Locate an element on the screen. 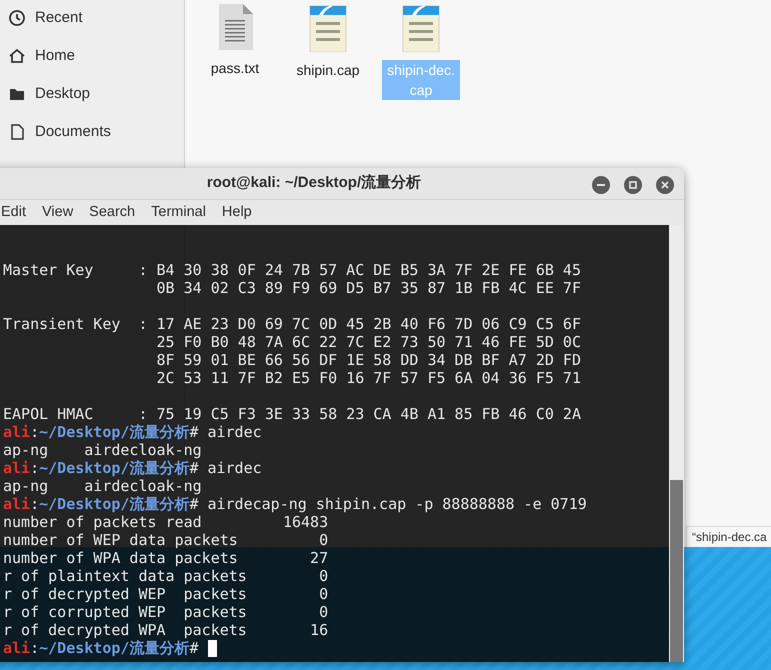 Image resolution: width=771 pixels, height=670 pixels. terminal-line: Master Key : B4 30 38 0F 24 7B 57 AC DE B5 3A 7F 2E FE 6B 45 is located at coordinates (292, 270).